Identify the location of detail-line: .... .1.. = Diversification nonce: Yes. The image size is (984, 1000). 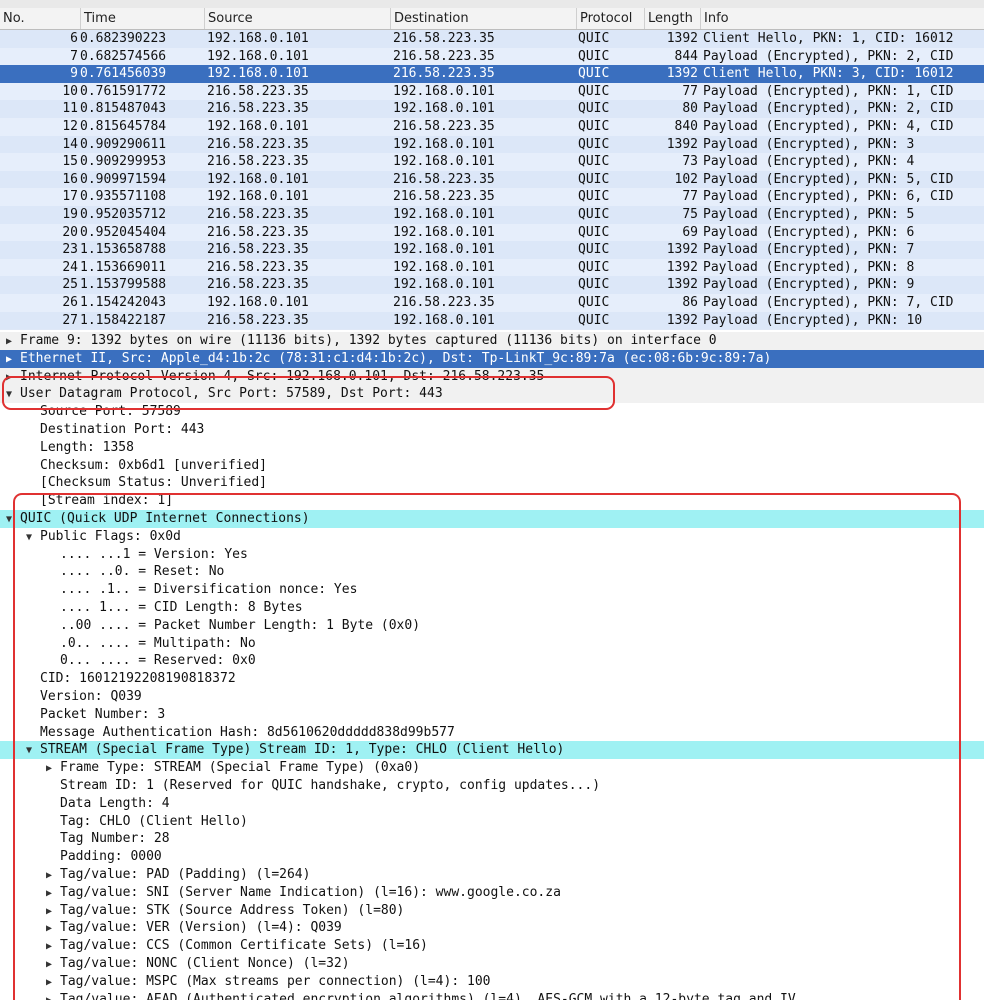
(492, 590).